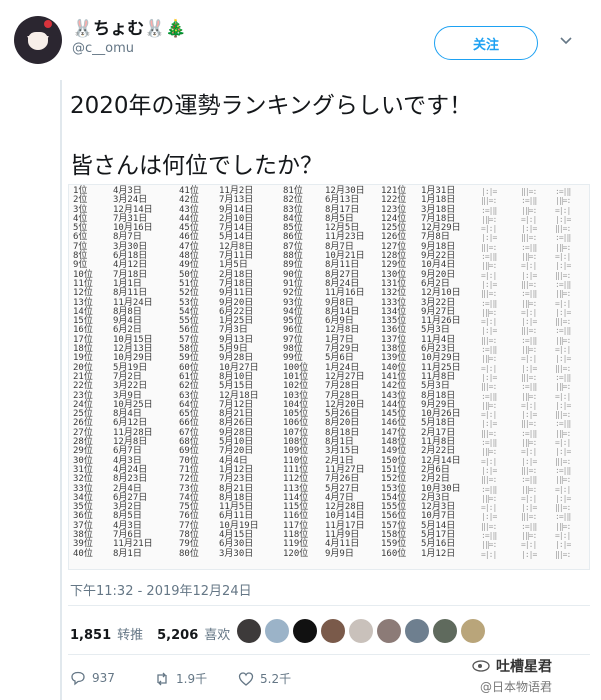 This screenshot has height=700, width=601. I want to click on tweet-text-line-1: 2020年の運勢ランキングらしいです！, so click(271, 106).